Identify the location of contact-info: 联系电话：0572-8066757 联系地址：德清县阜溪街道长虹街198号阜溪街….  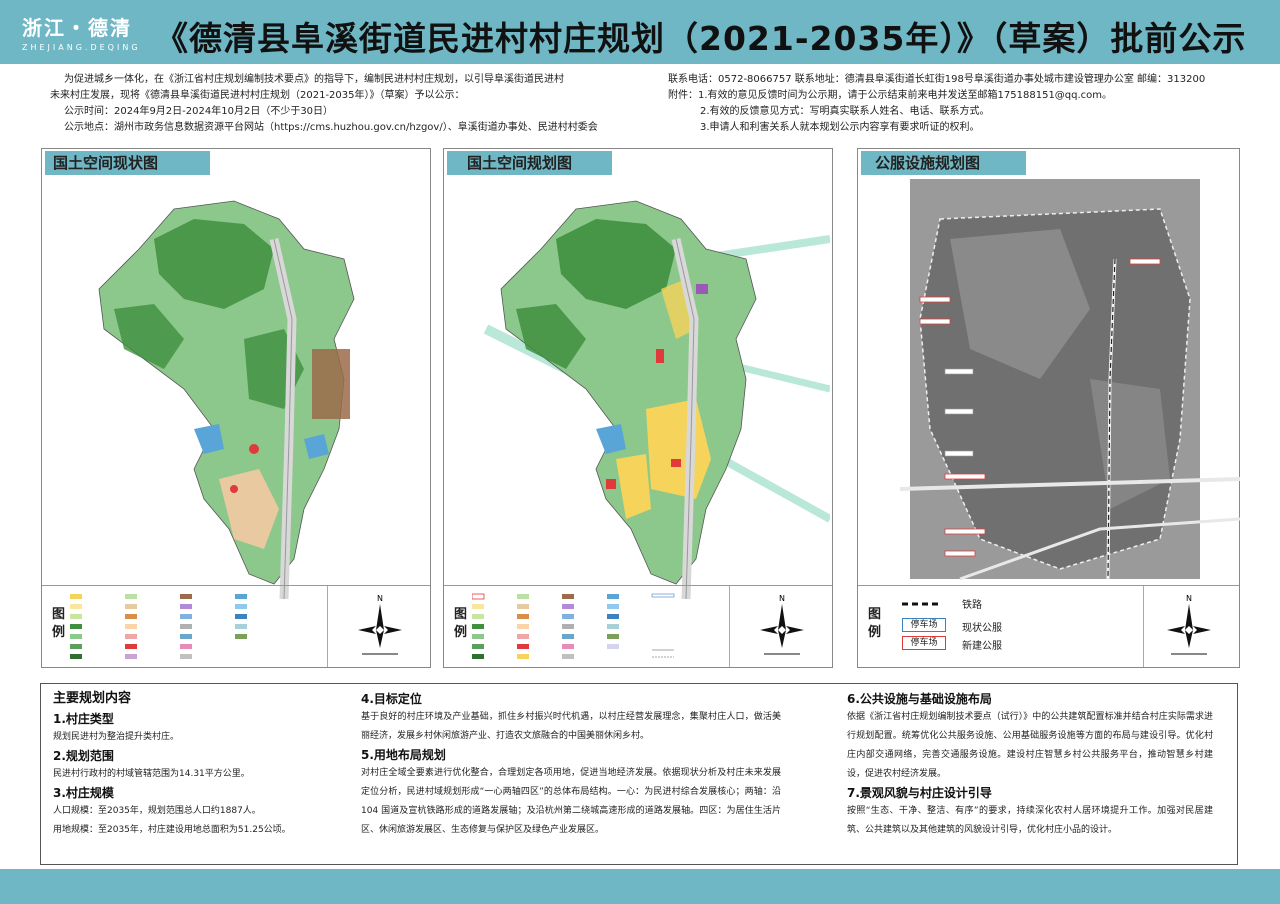
(968, 104).